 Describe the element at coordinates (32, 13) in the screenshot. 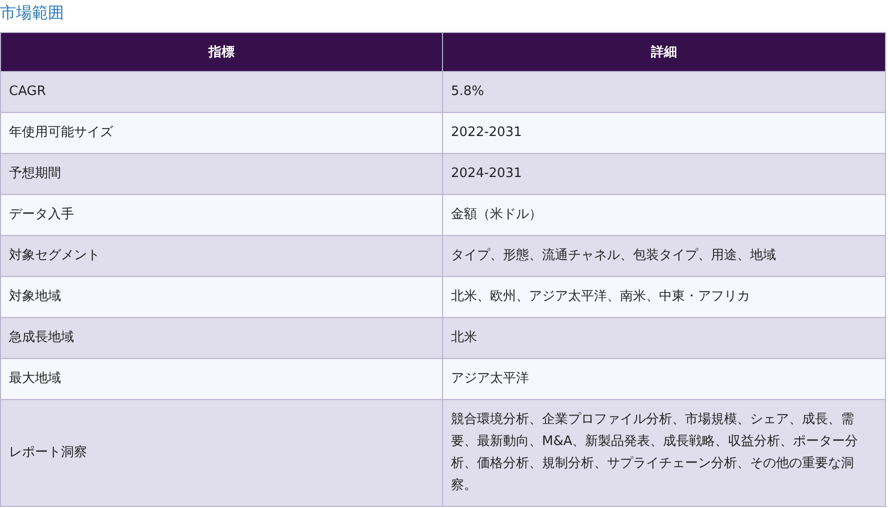

I see `section-title: 市場範囲` at that location.